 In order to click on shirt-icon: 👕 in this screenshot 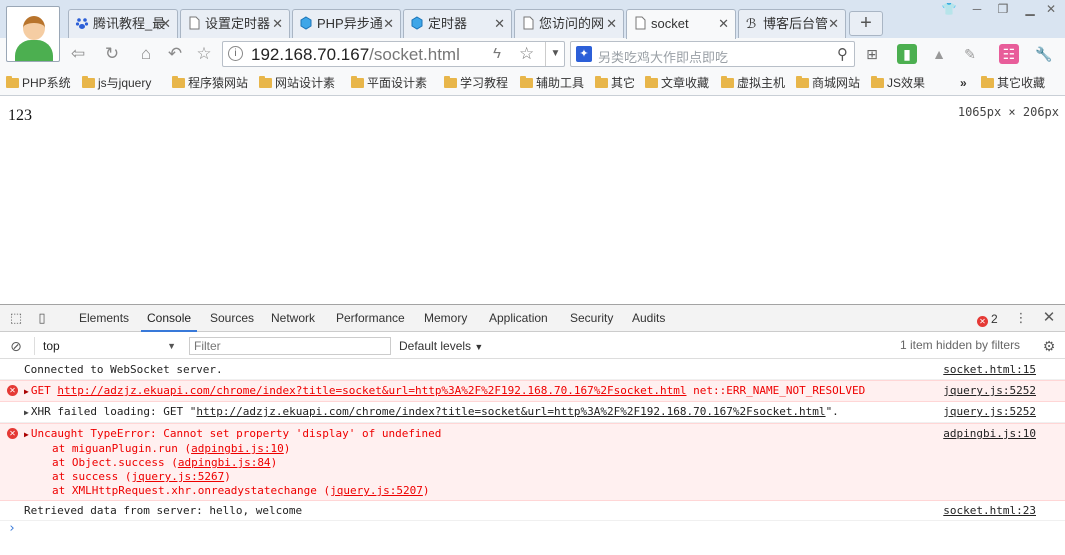, I will do `click(949, 9)`.